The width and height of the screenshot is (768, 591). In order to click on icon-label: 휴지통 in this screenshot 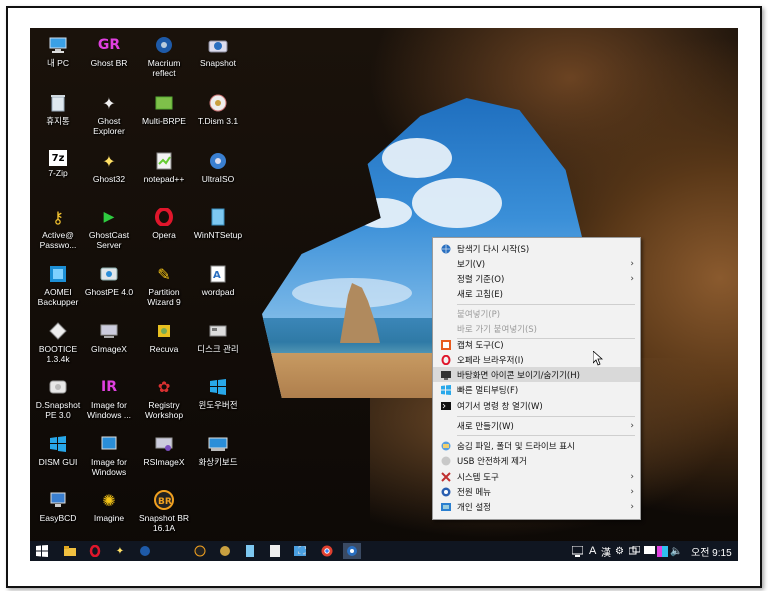, I will do `click(58, 121)`.